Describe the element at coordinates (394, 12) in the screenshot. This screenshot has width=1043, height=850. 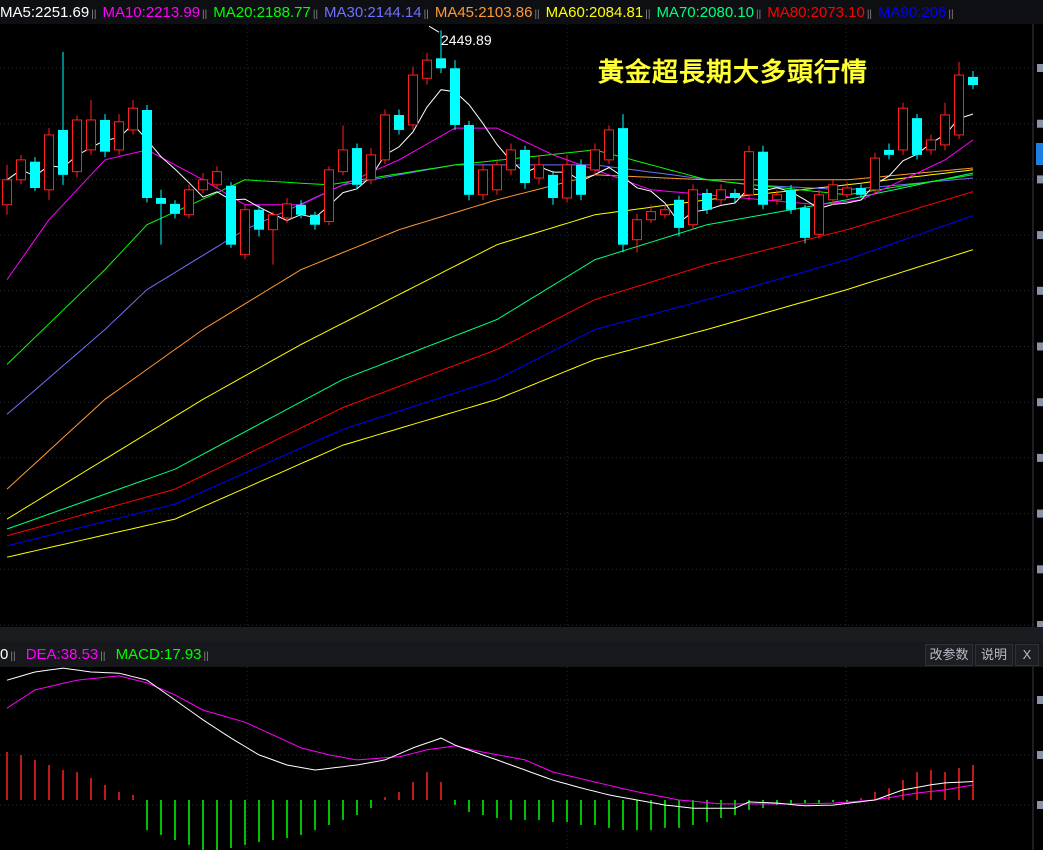
I see `legend-value: 2144.14` at that location.